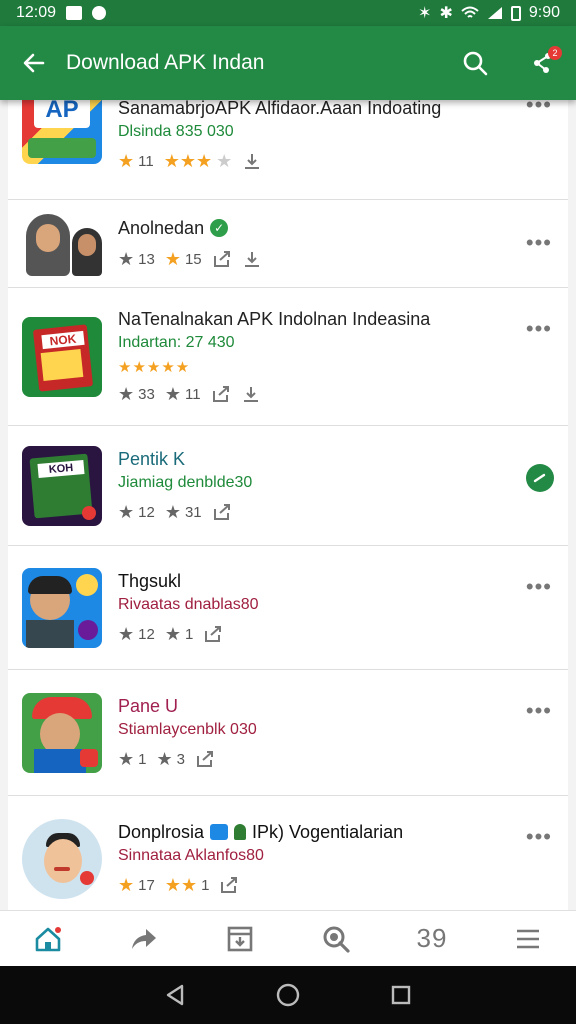  I want to click on list-item: KOH Pentik K Jiamiag denblde30 ★ 12 ★ 31, so click(288, 486).